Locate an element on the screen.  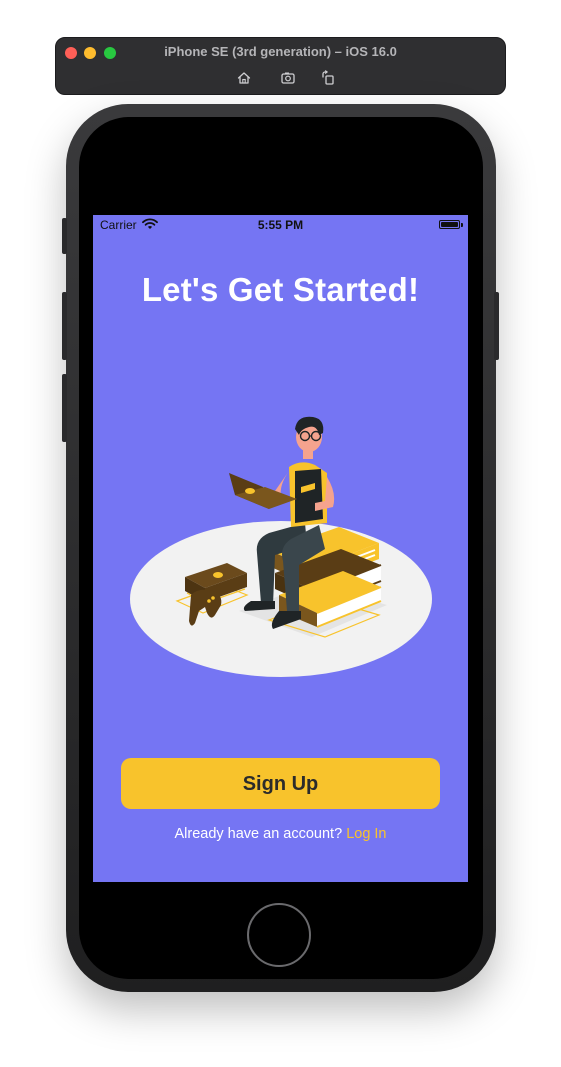
status-time: 5:55 PM is located at coordinates (280, 225).